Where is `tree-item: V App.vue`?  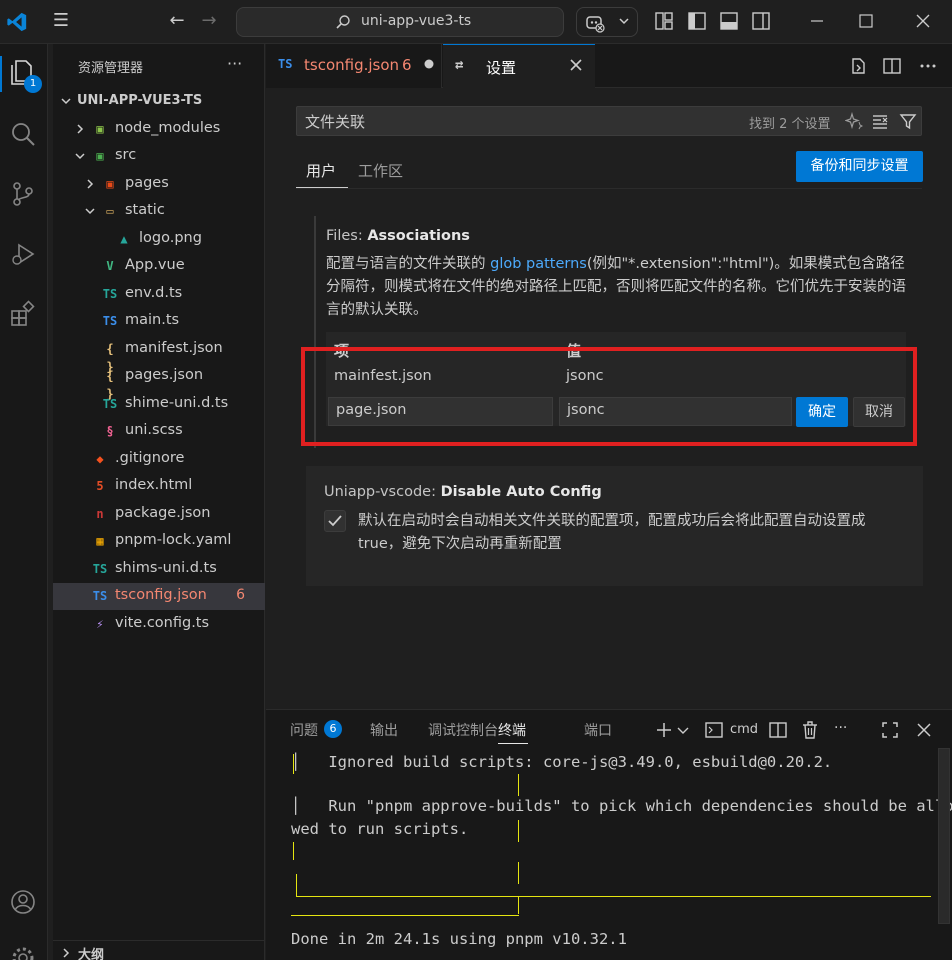 tree-item: V App.vue is located at coordinates (159, 266).